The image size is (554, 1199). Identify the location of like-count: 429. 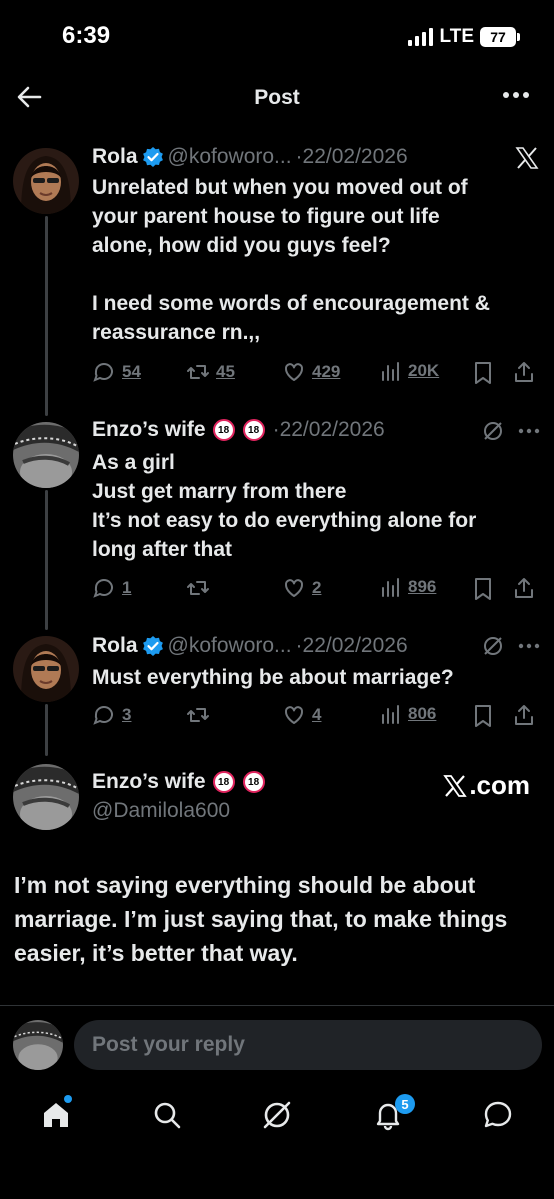
(326, 371).